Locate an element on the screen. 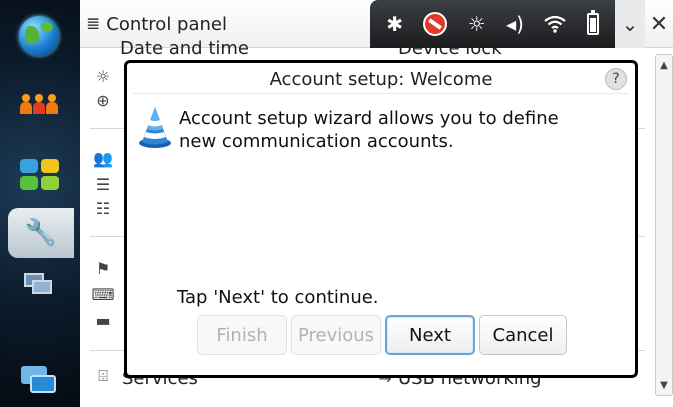  do-not-disturb-icon is located at coordinates (435, 24).